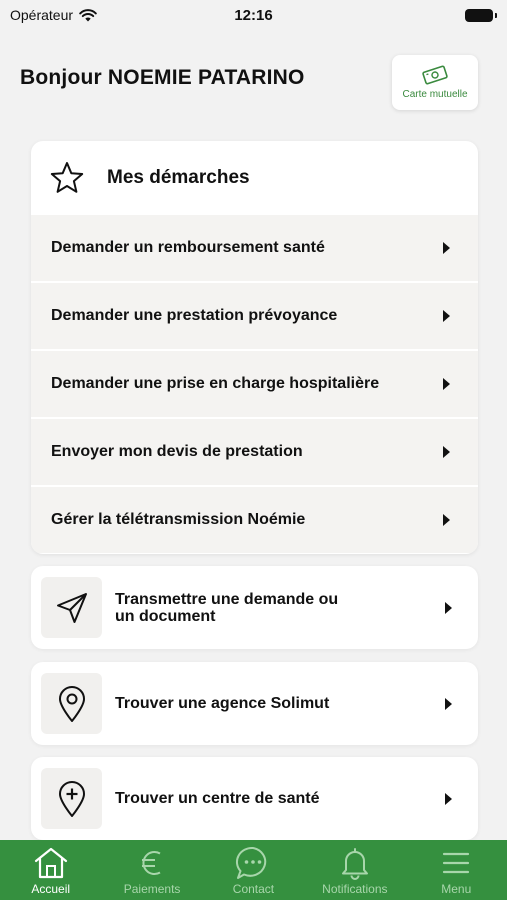  I want to click on action-label: Transmettre une demande ou un document, so click(227, 607).